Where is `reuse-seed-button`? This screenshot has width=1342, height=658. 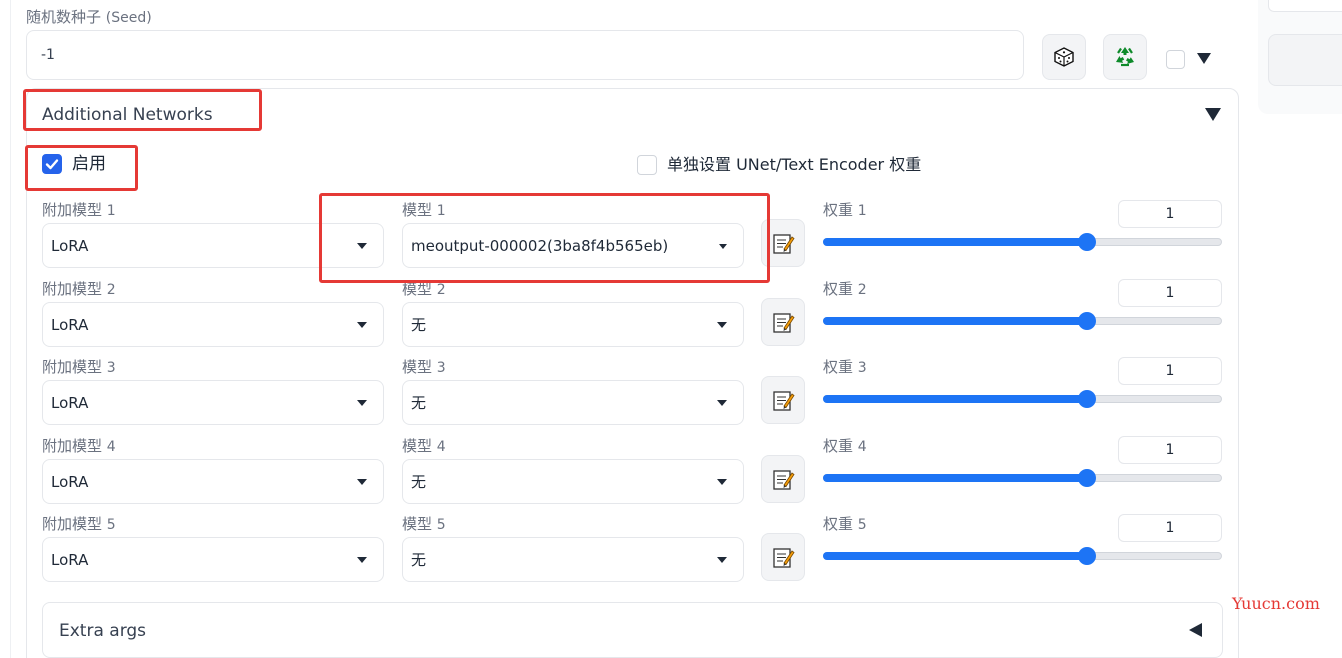 reuse-seed-button is located at coordinates (1125, 57).